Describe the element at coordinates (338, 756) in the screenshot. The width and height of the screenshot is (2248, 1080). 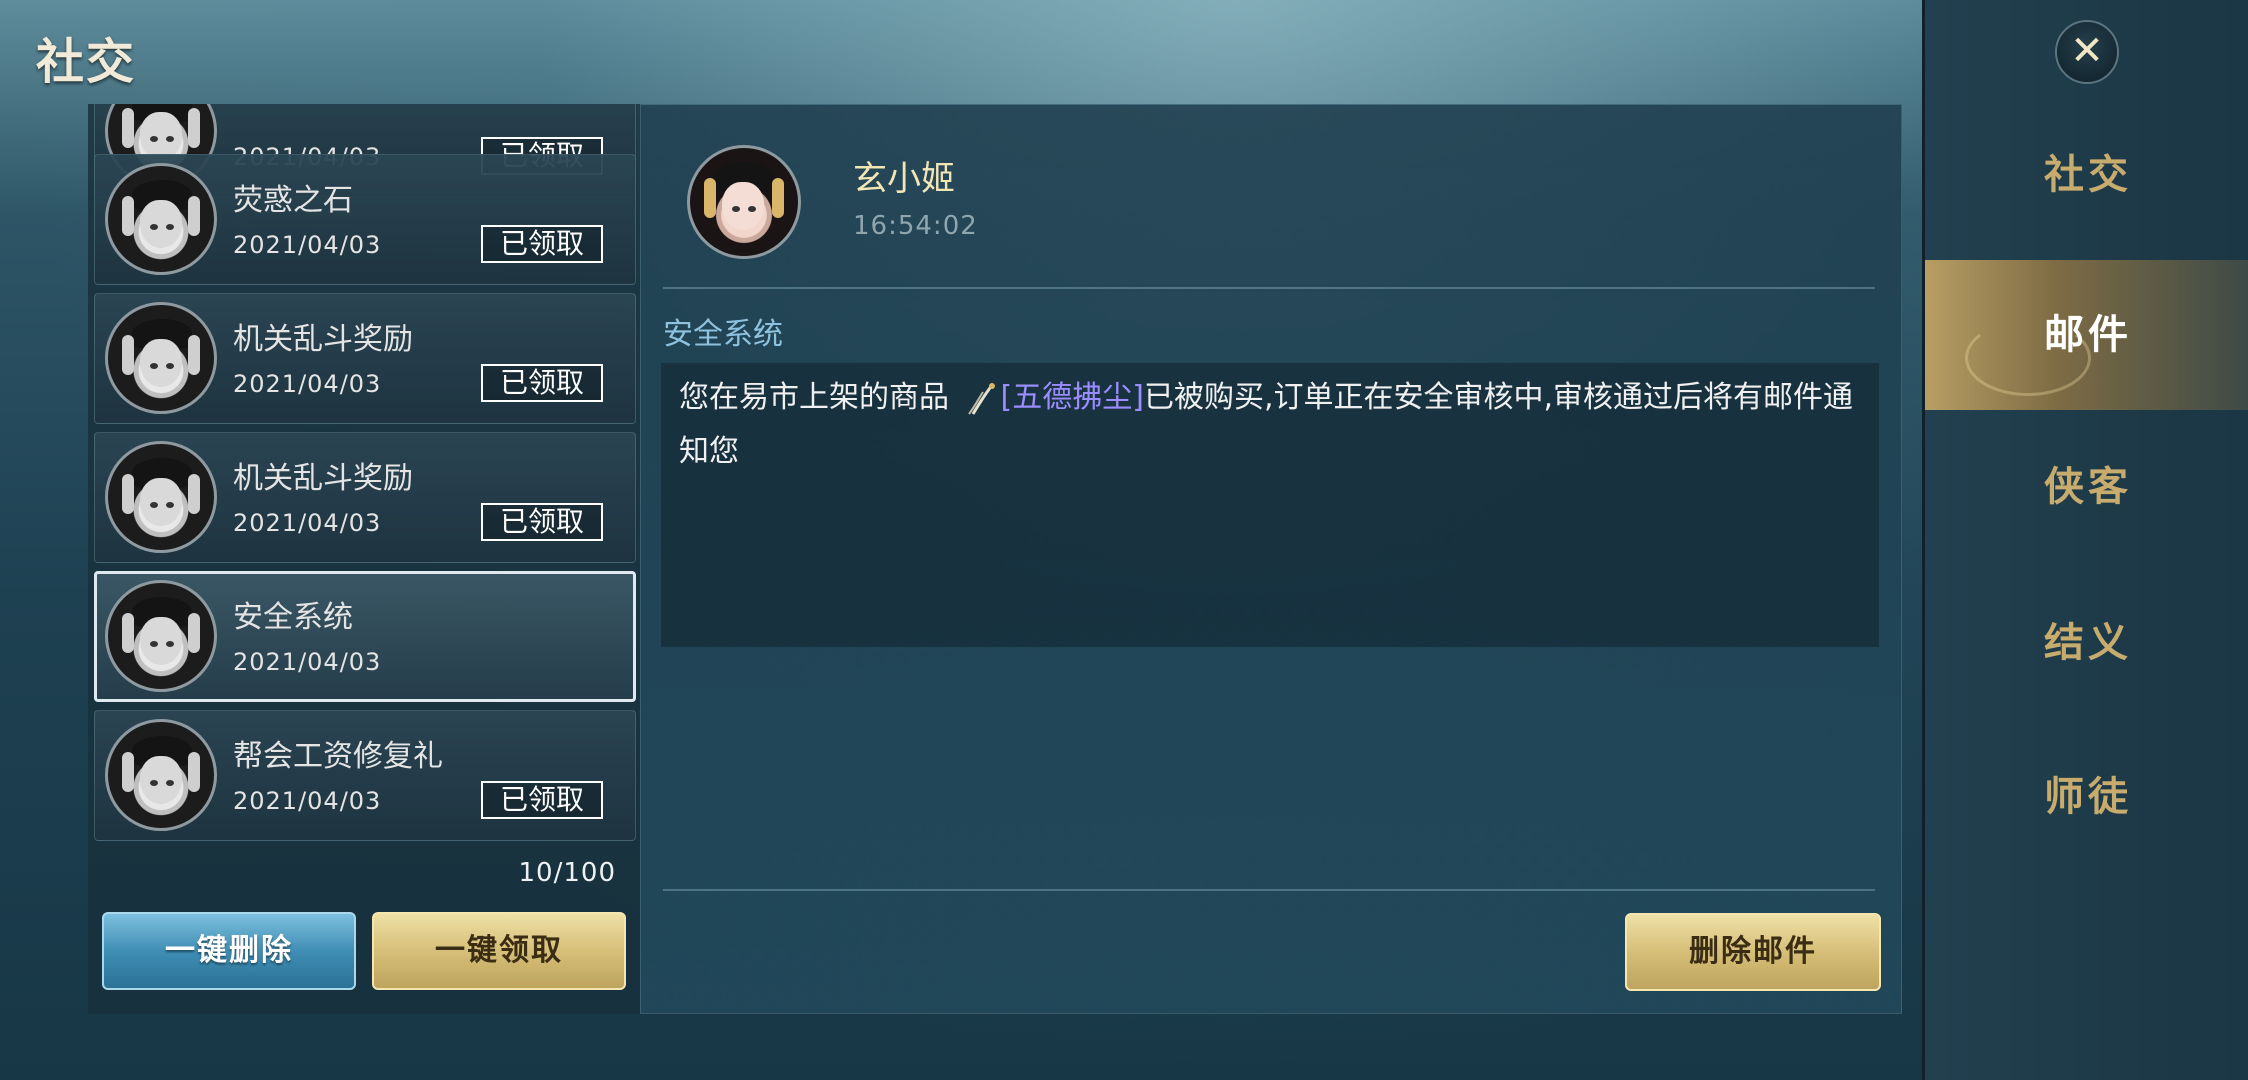
I see `mail-item-title: 帮会工资修复礼` at that location.